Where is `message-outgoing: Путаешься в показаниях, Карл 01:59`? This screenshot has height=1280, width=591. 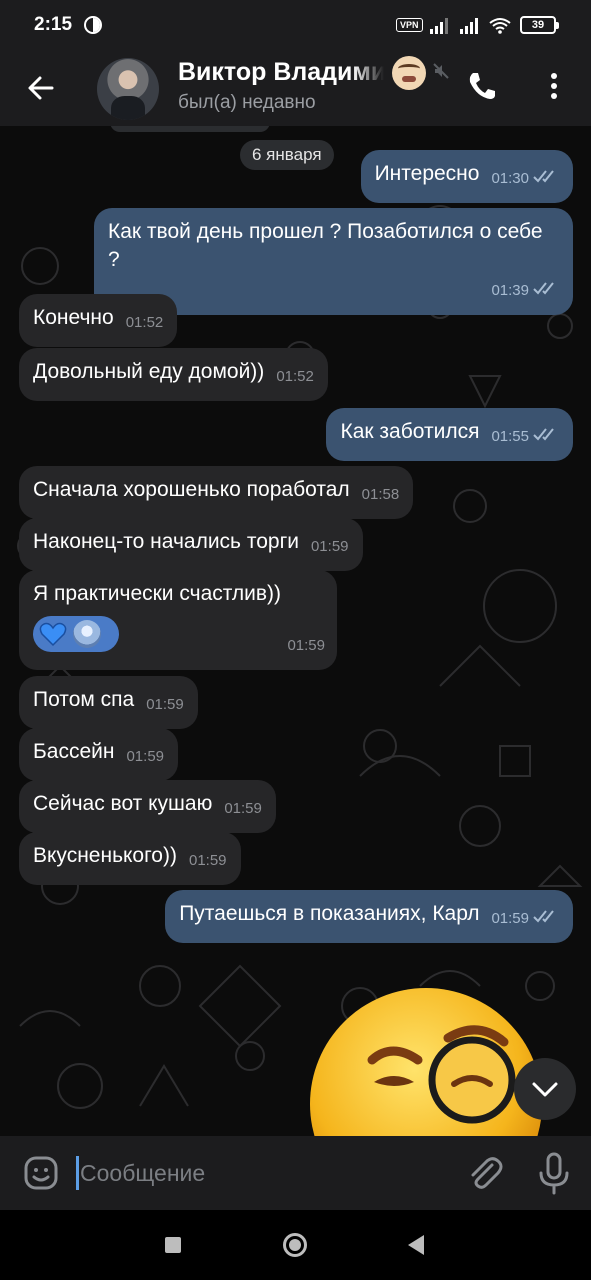 message-outgoing: Путаешься в показаниях, Карл 01:59 is located at coordinates (369, 916).